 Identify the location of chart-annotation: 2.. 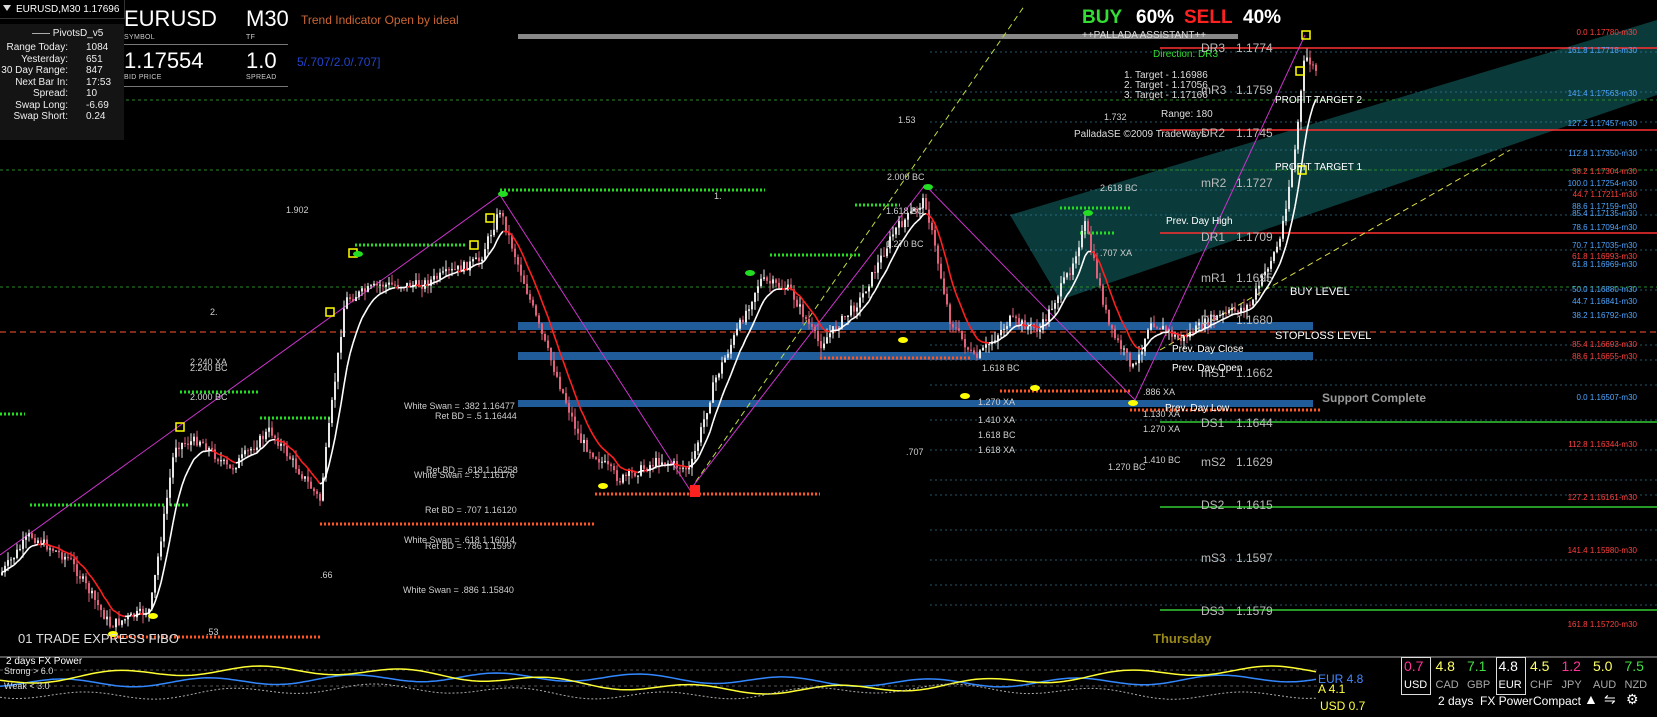
(214, 312).